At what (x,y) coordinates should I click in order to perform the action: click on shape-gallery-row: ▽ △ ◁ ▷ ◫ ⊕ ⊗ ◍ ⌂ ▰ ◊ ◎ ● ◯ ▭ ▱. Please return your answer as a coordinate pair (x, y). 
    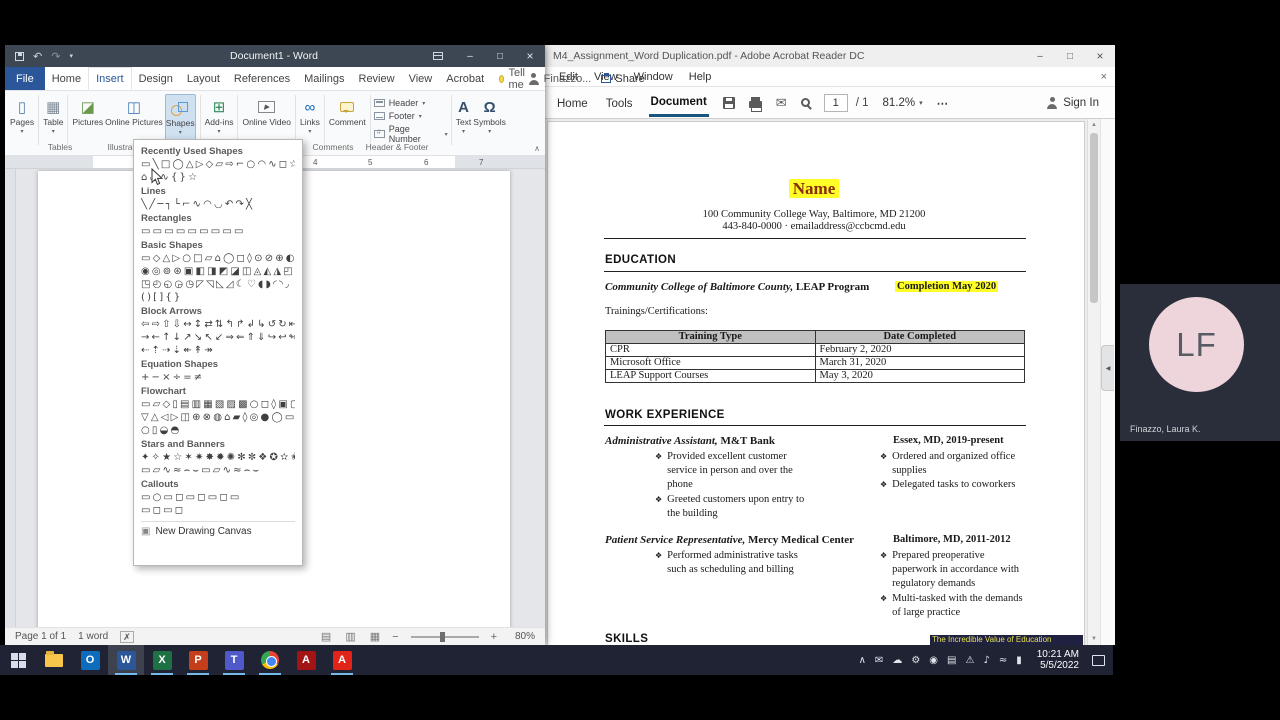
    Looking at the image, I should click on (218, 417).